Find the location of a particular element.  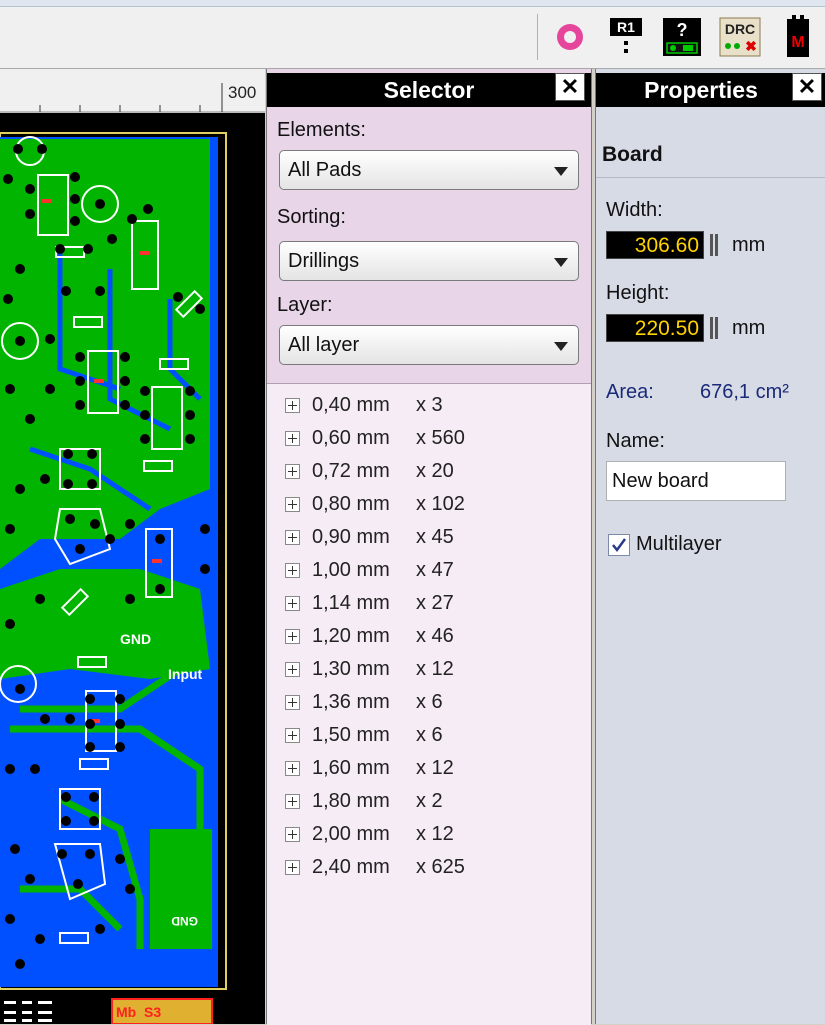

multilayer-checkbox is located at coordinates (619, 545).